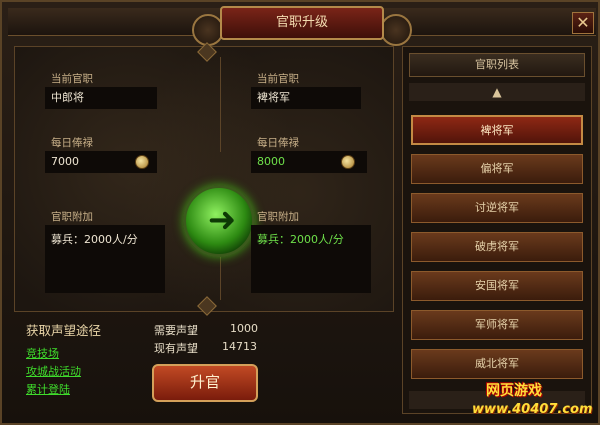 The width and height of the screenshot is (600, 425). I want to click on watermark-line1: 网页游戏, so click(514, 391).